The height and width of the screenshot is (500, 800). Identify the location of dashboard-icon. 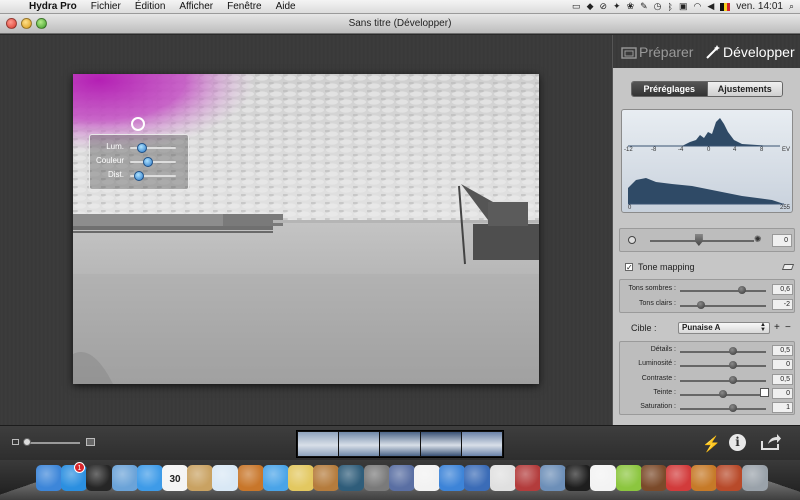
(99, 478).